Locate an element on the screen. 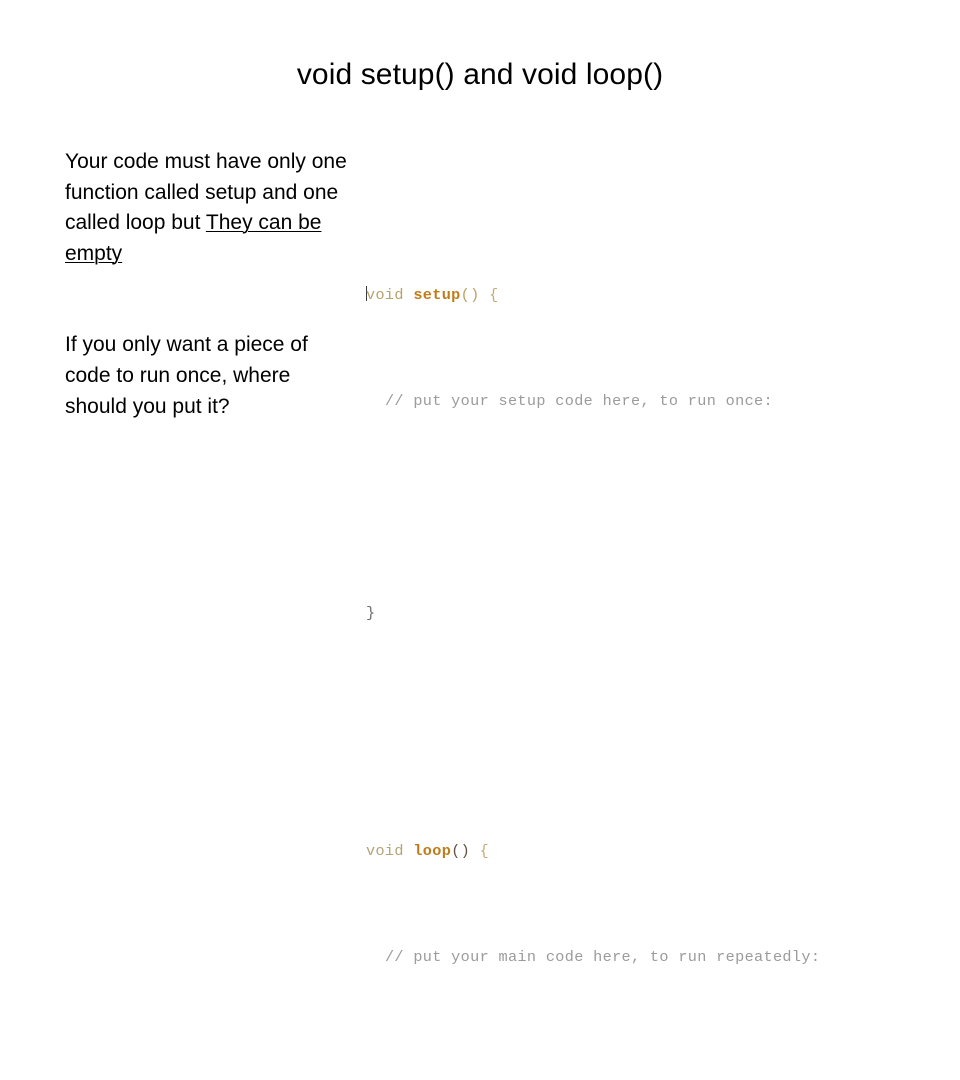  code-line-loop-signature: void loop() { is located at coordinates (663, 851).